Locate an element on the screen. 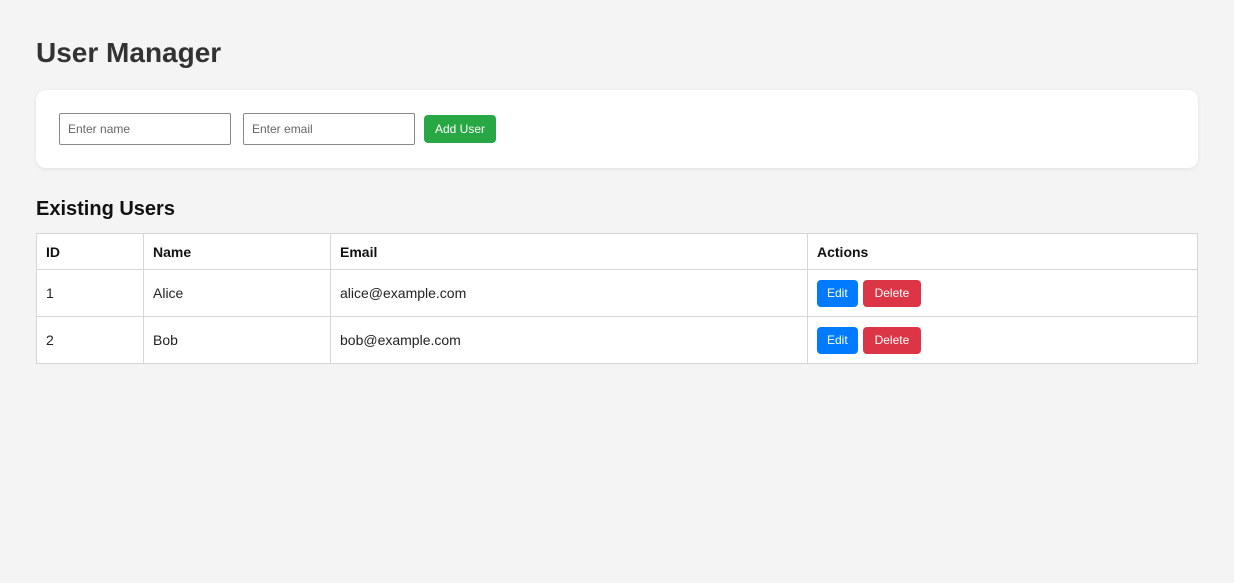 This screenshot has width=1234, height=583. section-title: Existing Users is located at coordinates (105, 209).